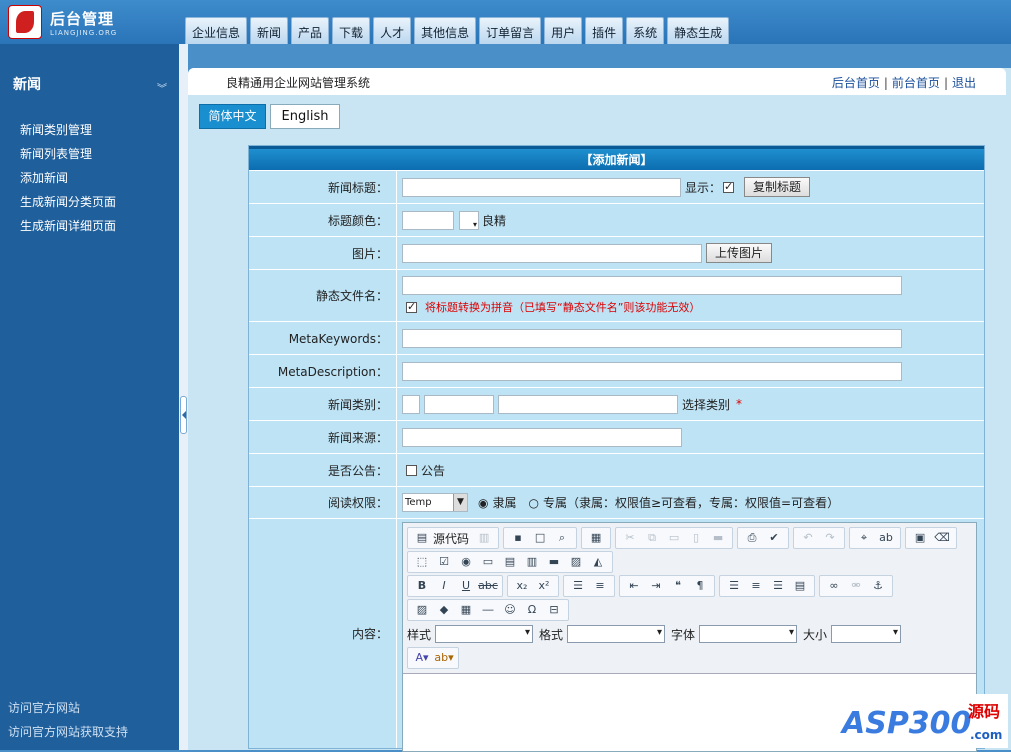 The height and width of the screenshot is (752, 1011). I want to click on sidebar-item-list: 新闻列表管理, so click(68, 158).